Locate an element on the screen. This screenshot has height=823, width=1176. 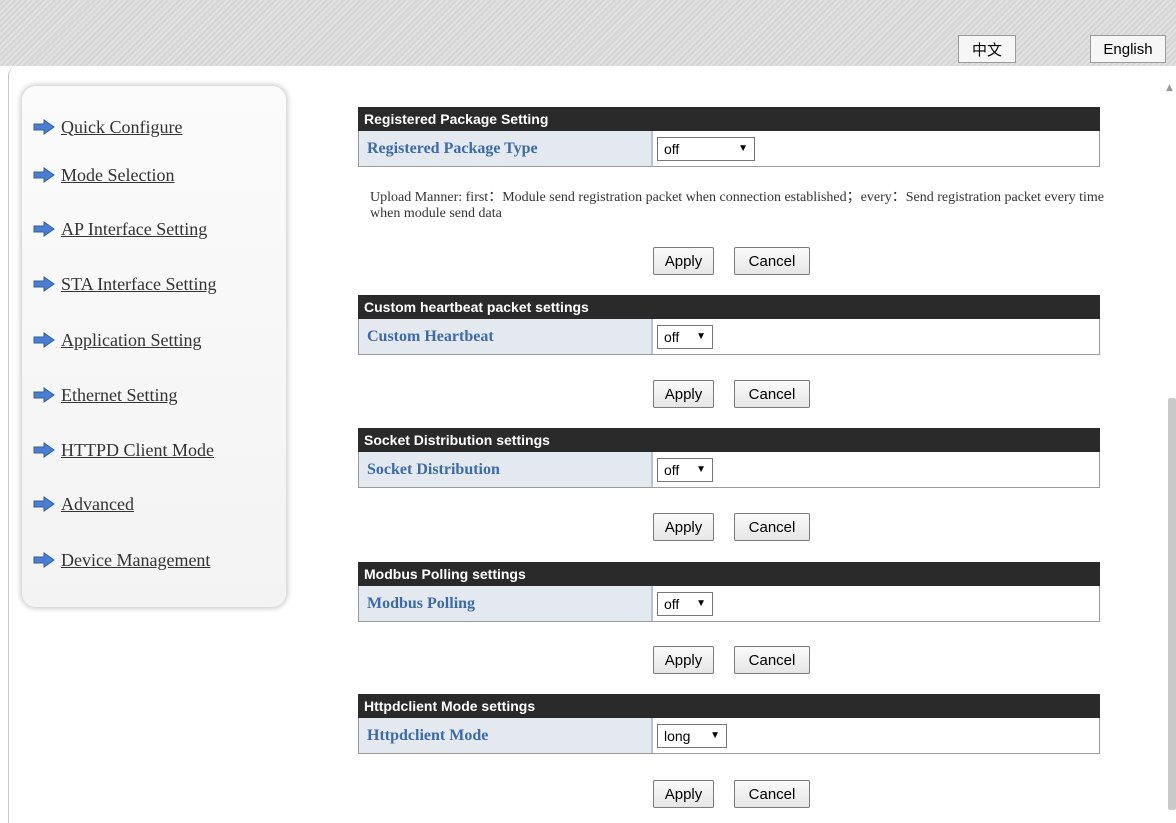
nav-item-label: Advanced is located at coordinates (97, 503).